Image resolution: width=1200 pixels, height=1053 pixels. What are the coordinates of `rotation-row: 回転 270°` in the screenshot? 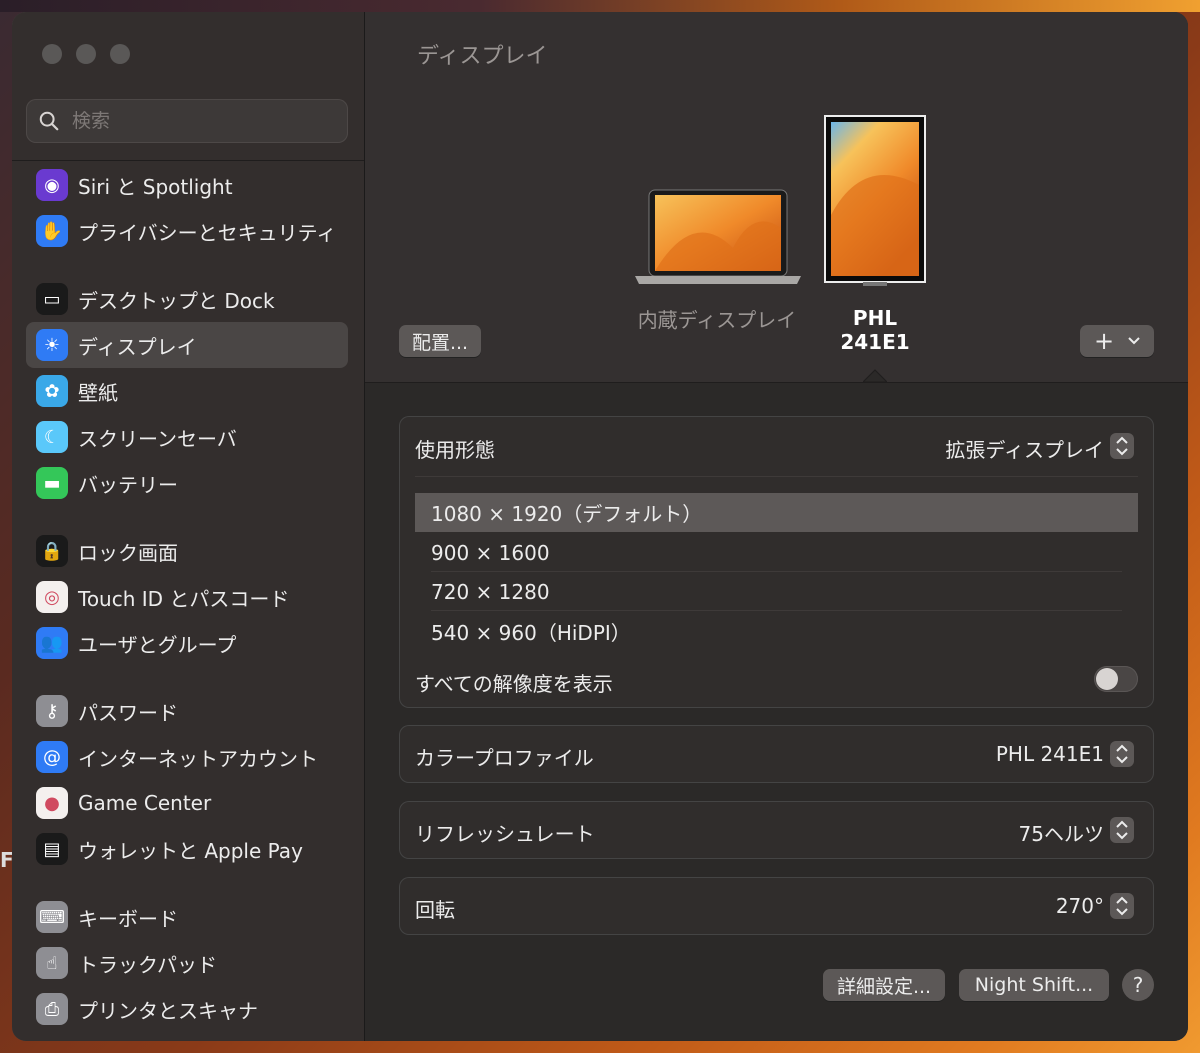 It's located at (776, 906).